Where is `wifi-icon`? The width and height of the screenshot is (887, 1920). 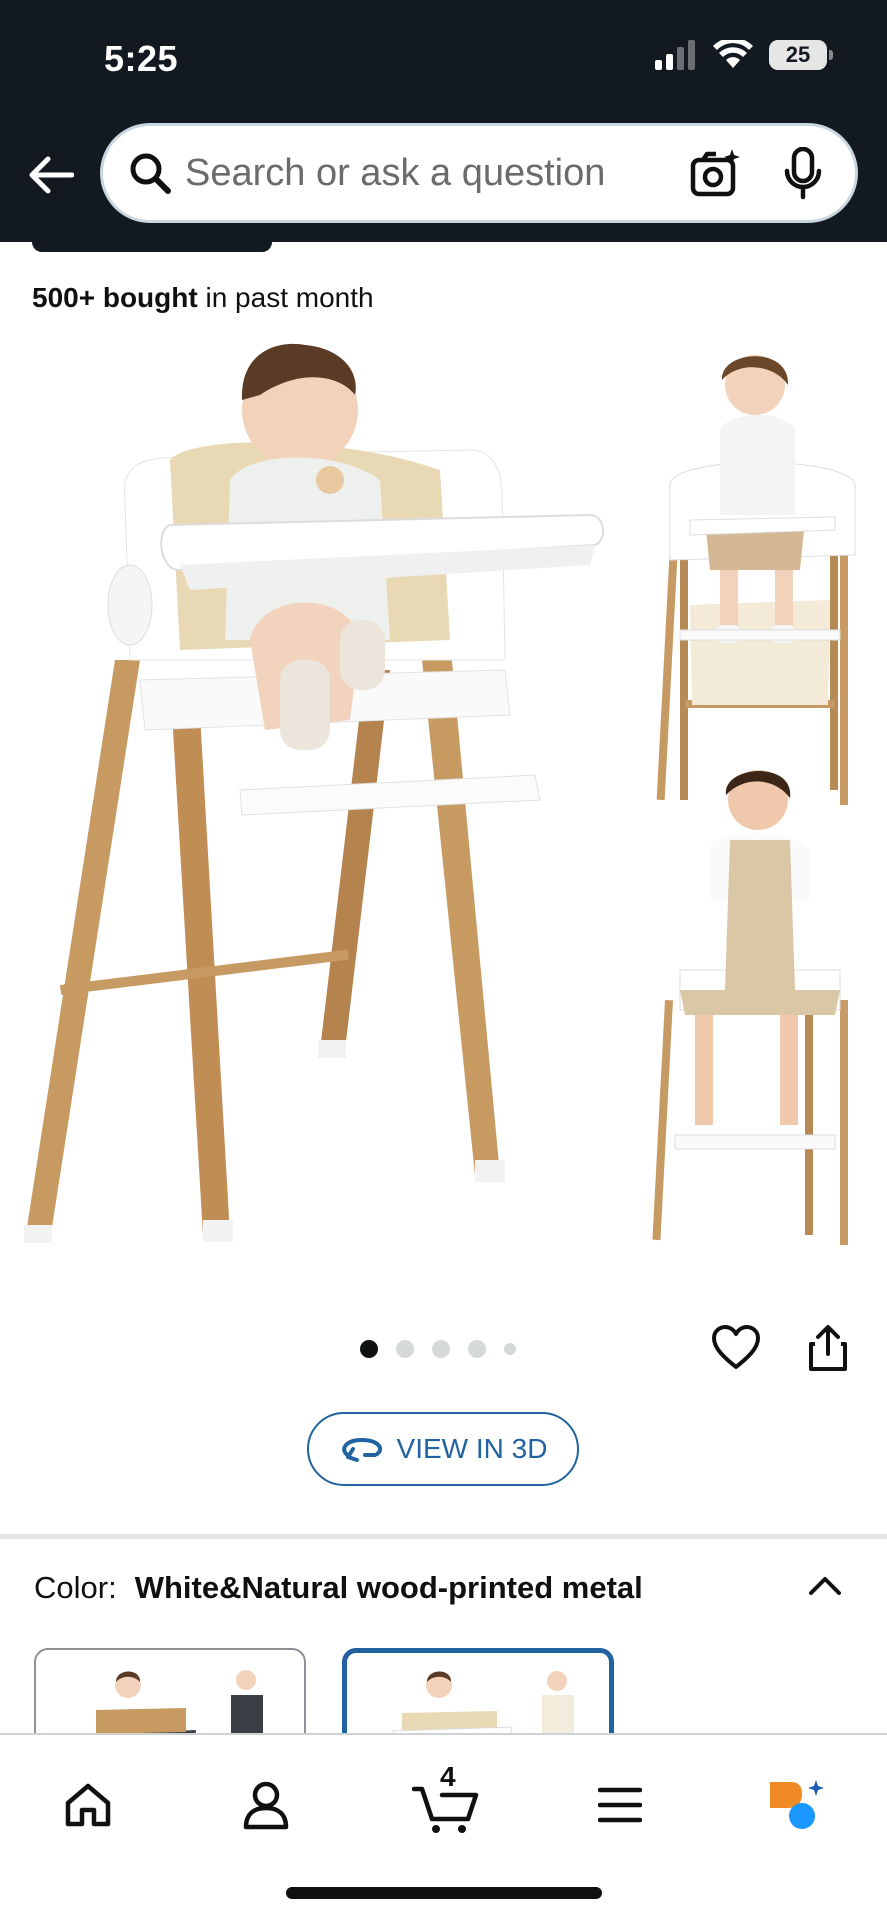 wifi-icon is located at coordinates (733, 54).